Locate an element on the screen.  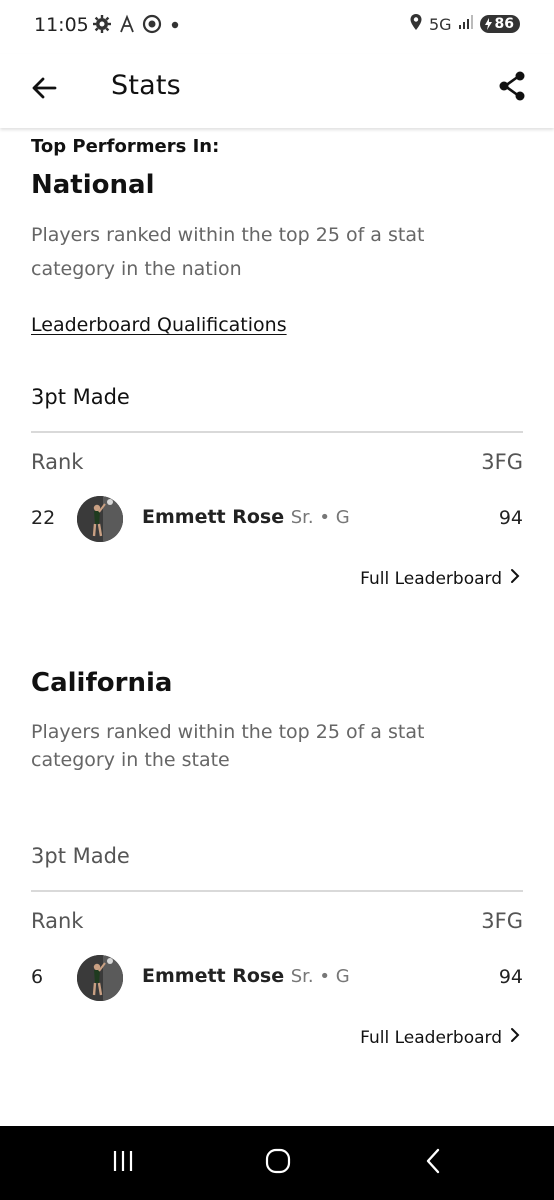
section-title-national: National is located at coordinates (93, 185).